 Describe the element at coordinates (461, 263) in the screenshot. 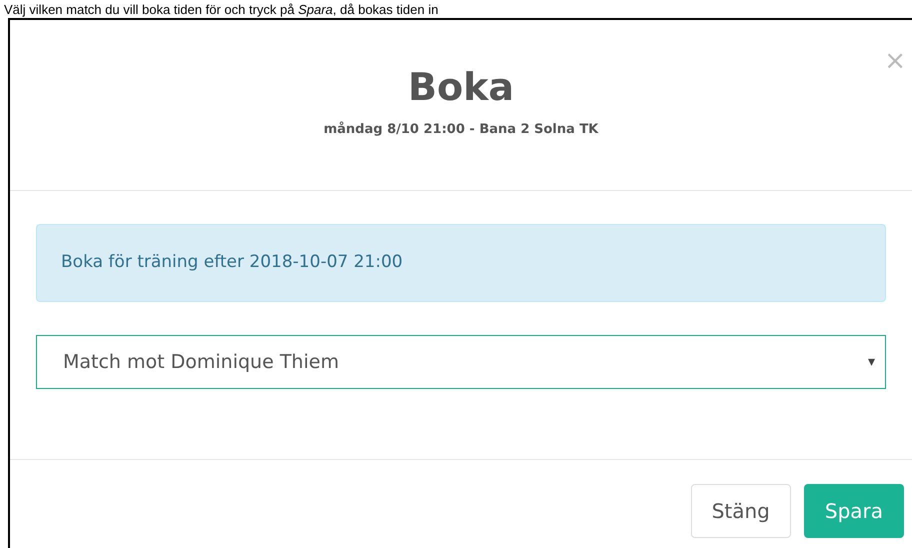

I see `info-alert: Boka för träning efter 2018-10-07 21:00` at that location.